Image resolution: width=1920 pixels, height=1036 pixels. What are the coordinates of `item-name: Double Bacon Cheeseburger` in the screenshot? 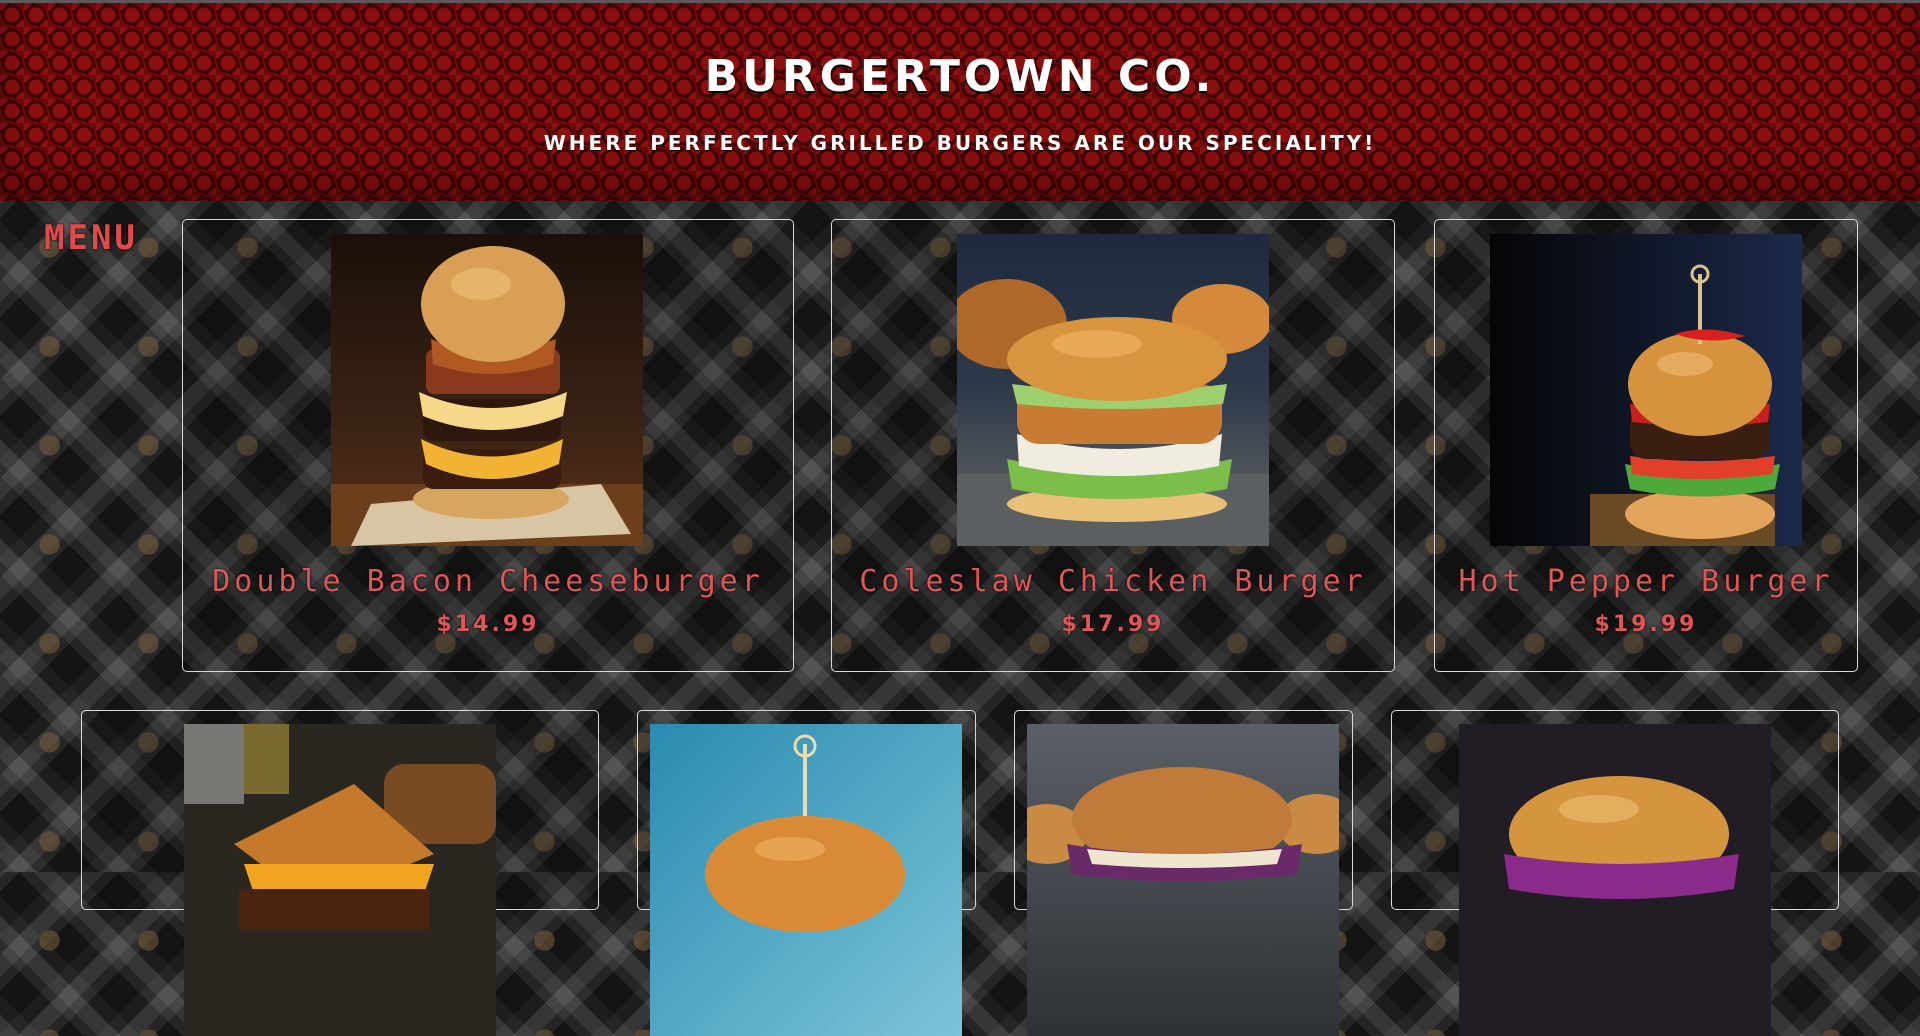 It's located at (488, 581).